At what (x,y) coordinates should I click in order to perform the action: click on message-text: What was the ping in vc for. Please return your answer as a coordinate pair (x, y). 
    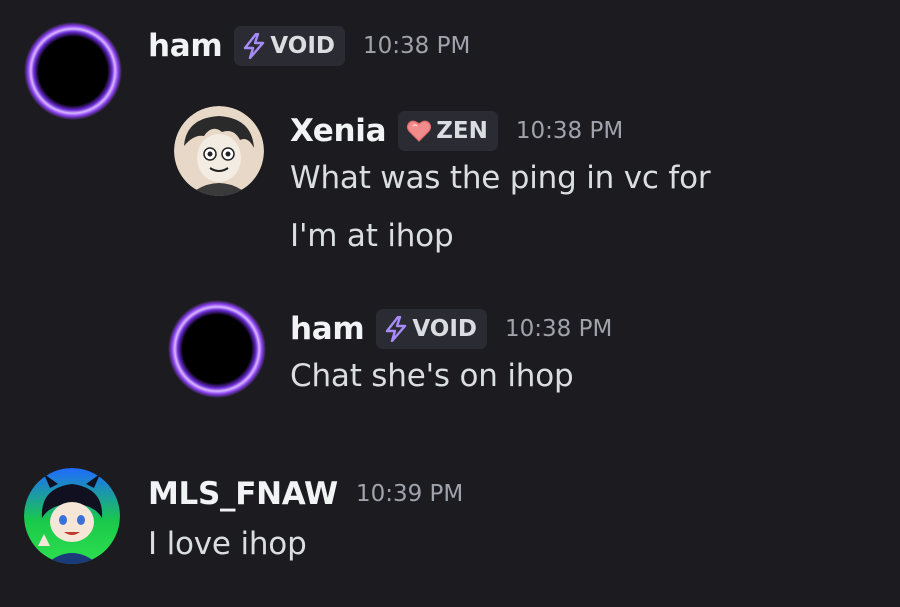
    Looking at the image, I should click on (500, 178).